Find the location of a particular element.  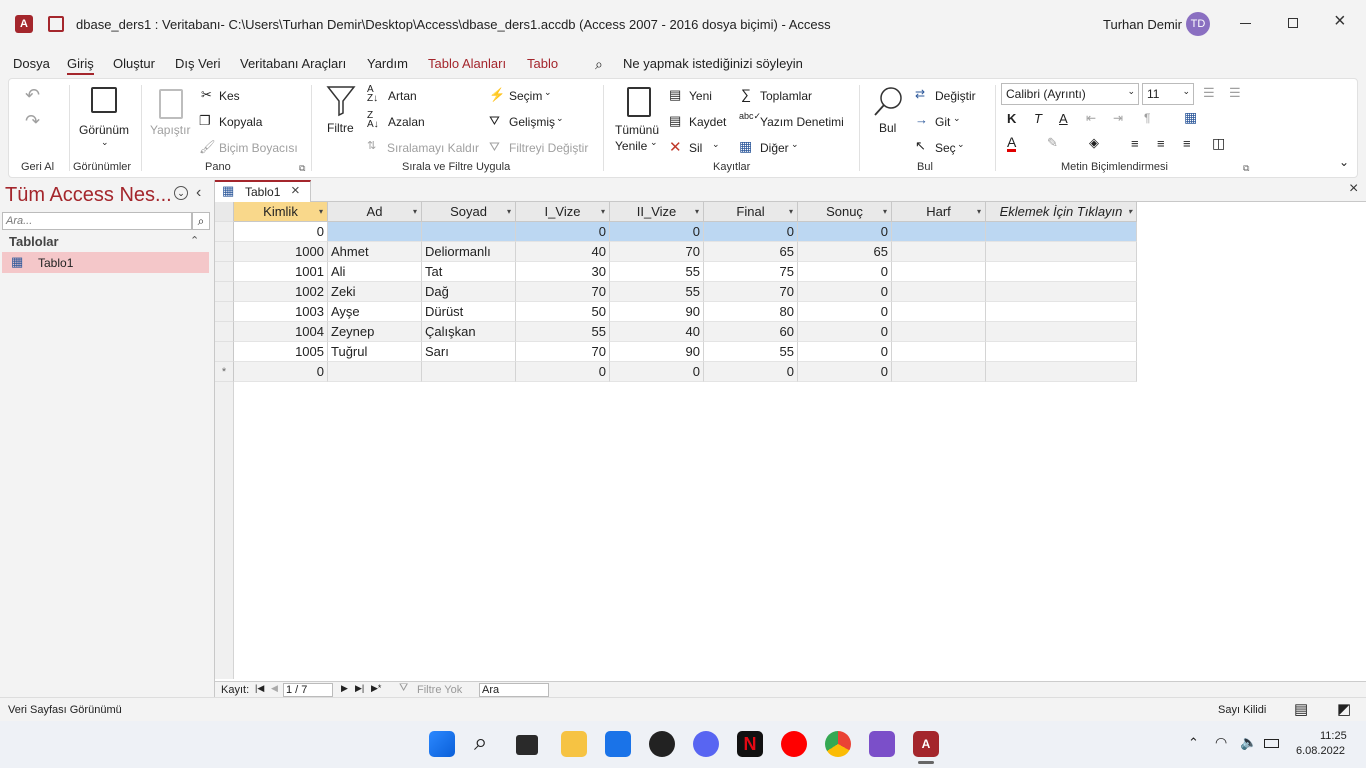

cell-final: 70 is located at coordinates (751, 292).